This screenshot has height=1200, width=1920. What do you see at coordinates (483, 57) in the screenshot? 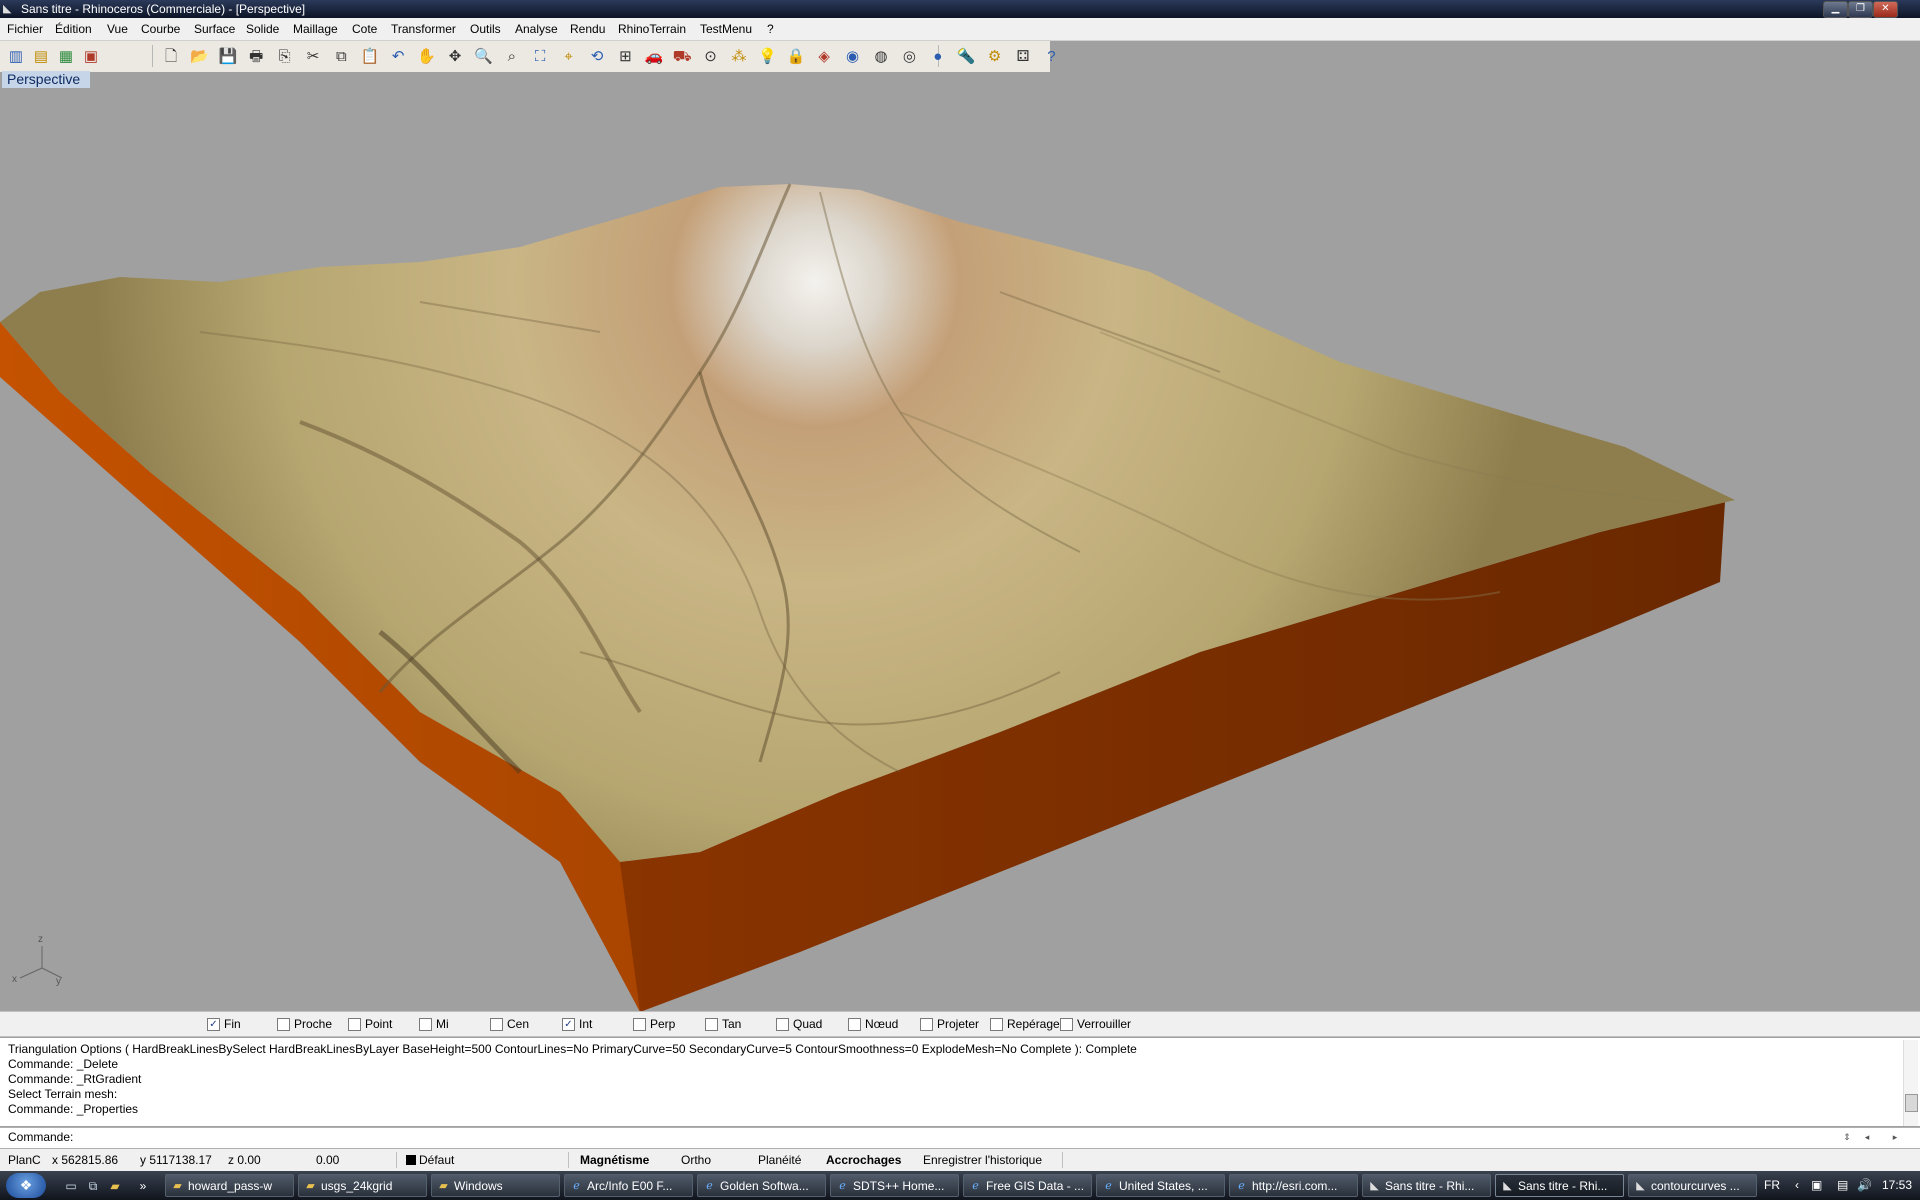
I see `zoom-icon: 🔍` at bounding box center [483, 57].